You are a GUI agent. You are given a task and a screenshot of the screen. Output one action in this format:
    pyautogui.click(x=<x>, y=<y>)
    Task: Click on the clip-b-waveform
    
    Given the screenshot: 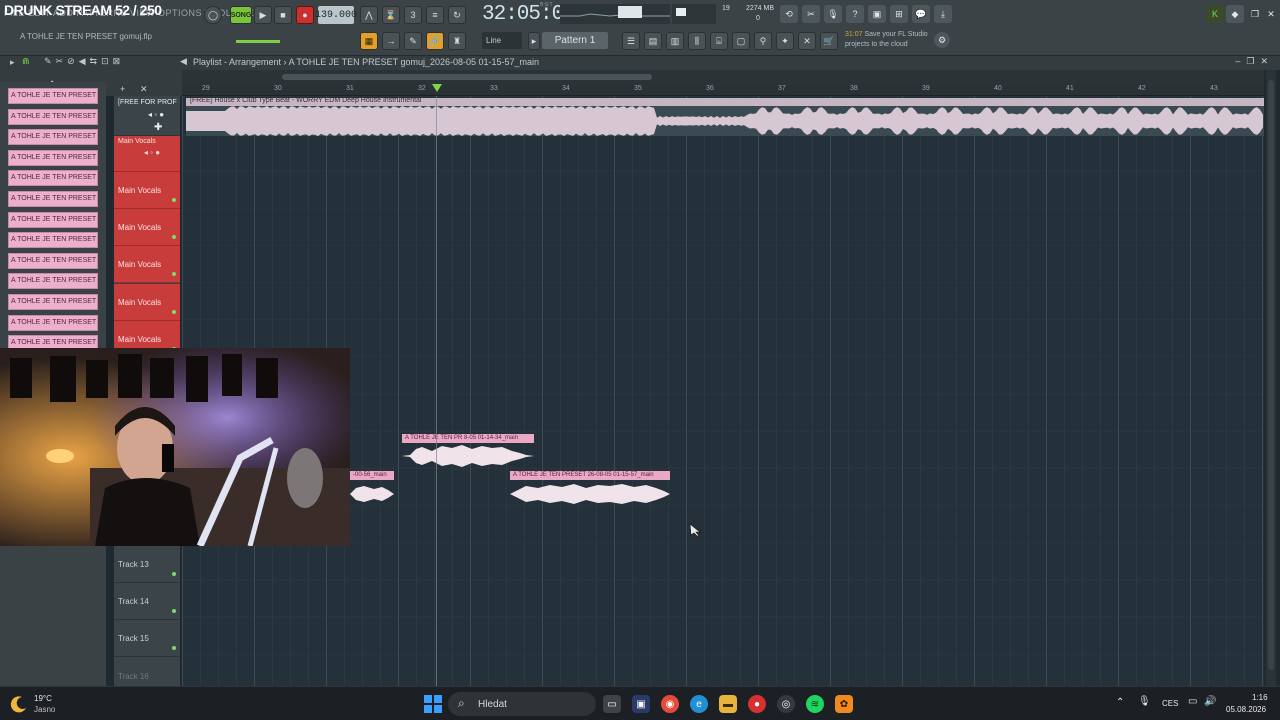 What is the action you would take?
    pyautogui.click(x=590, y=494)
    